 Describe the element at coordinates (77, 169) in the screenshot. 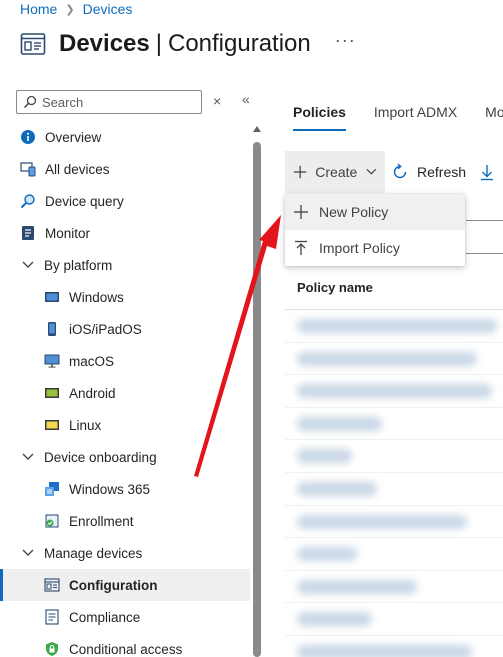

I see `sidebar-item-label: All devices` at that location.